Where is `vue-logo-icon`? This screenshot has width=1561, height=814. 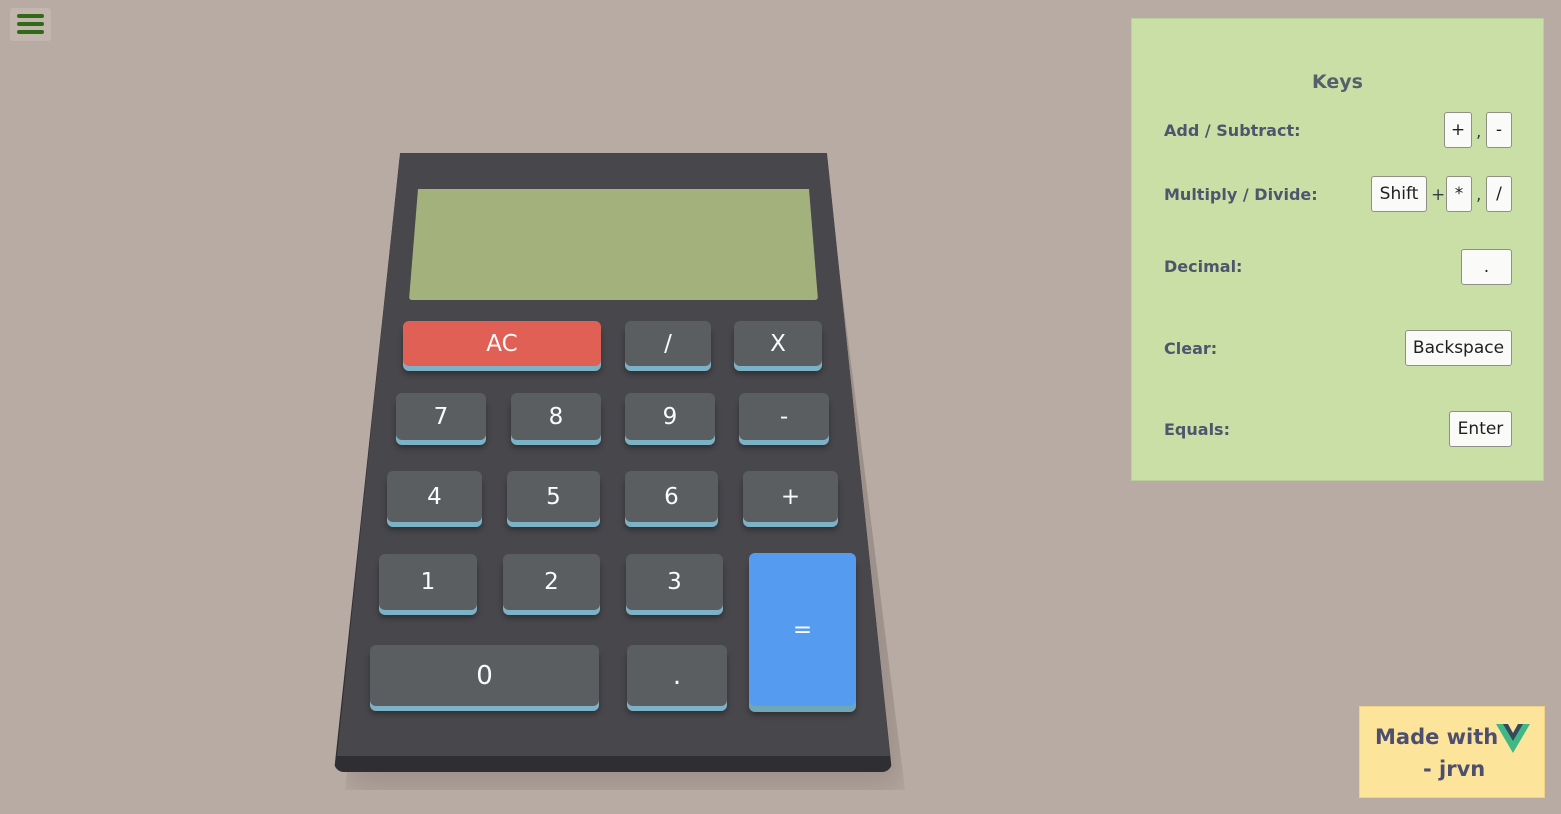 vue-logo-icon is located at coordinates (1513, 738).